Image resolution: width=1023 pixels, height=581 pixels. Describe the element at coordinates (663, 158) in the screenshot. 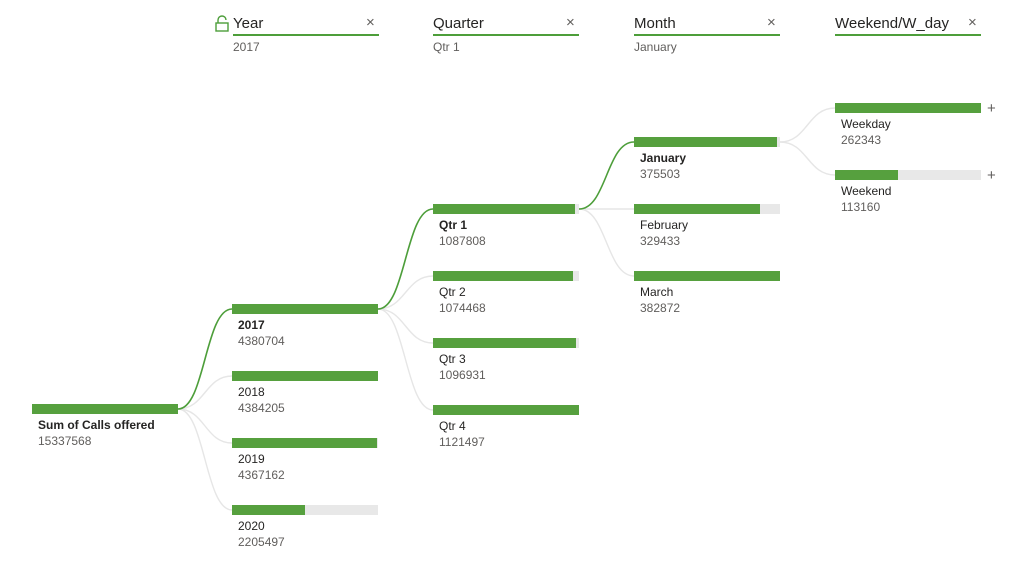

I see `node-label: January` at that location.